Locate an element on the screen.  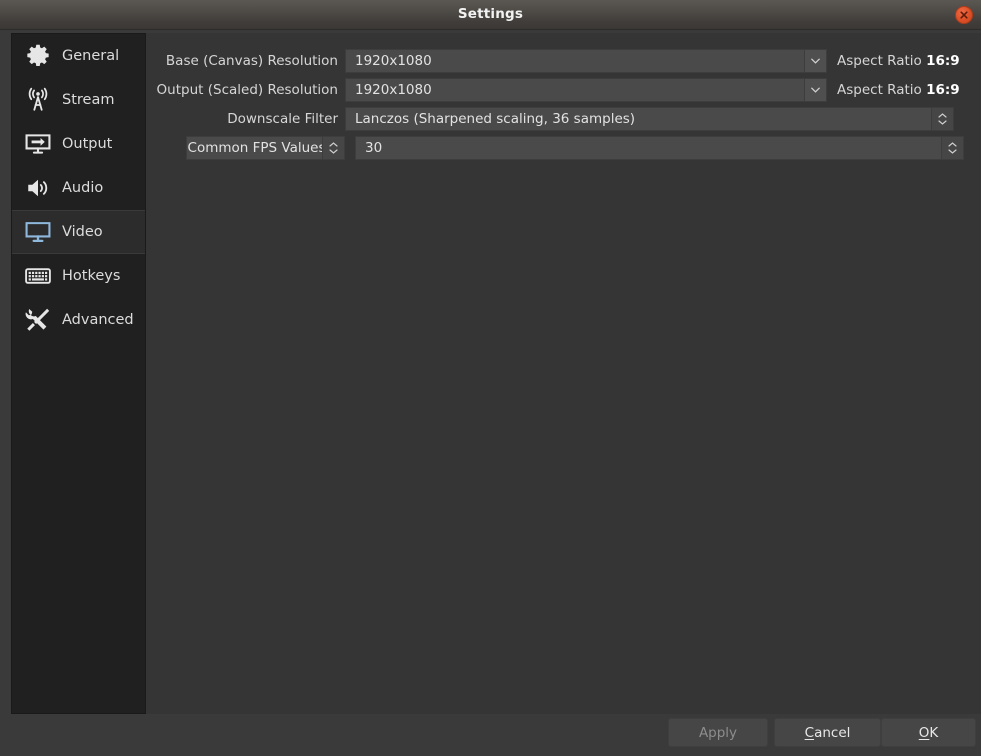
base-resolution-value: 1920x1080 is located at coordinates (393, 61).